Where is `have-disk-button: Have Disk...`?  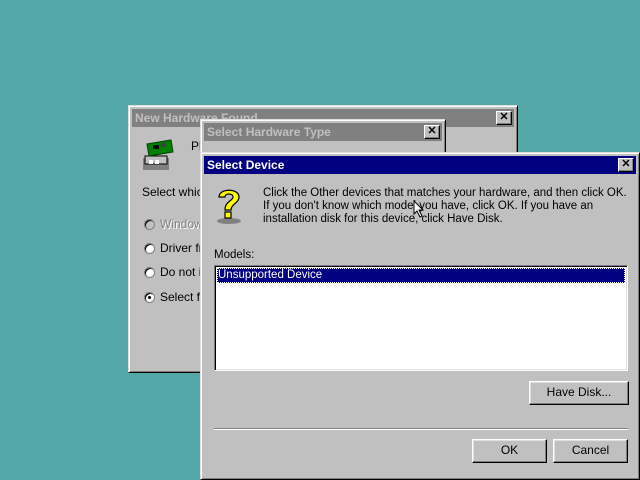
have-disk-button: Have Disk... is located at coordinates (579, 393).